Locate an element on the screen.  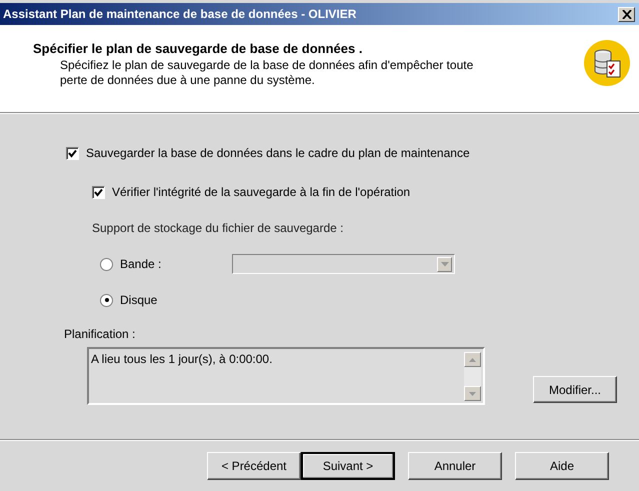
schedule-text: A lieu tous les 1 jour(s), à 0:00:00. is located at coordinates (181, 360).